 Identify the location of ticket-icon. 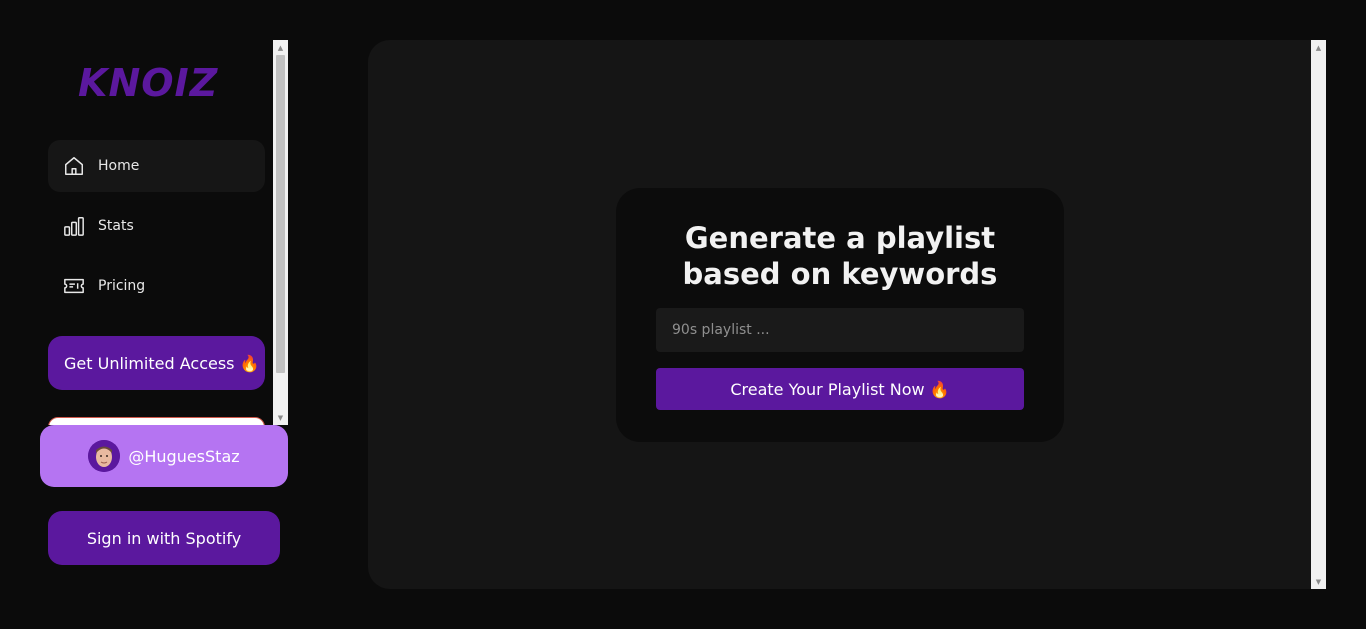
(74, 286).